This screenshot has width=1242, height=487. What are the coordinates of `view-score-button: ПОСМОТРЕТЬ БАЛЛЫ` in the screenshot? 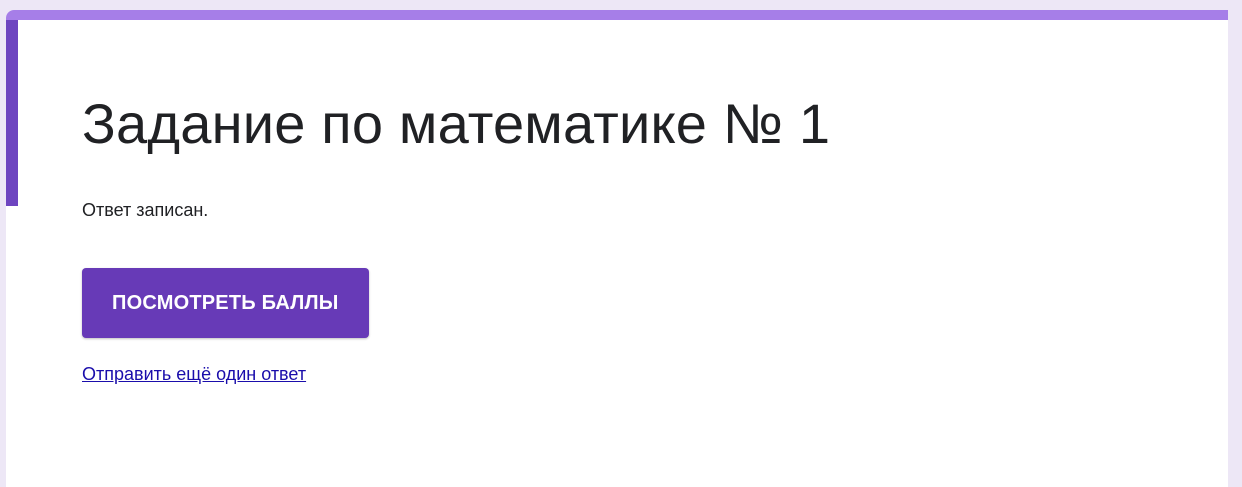 It's located at (225, 303).